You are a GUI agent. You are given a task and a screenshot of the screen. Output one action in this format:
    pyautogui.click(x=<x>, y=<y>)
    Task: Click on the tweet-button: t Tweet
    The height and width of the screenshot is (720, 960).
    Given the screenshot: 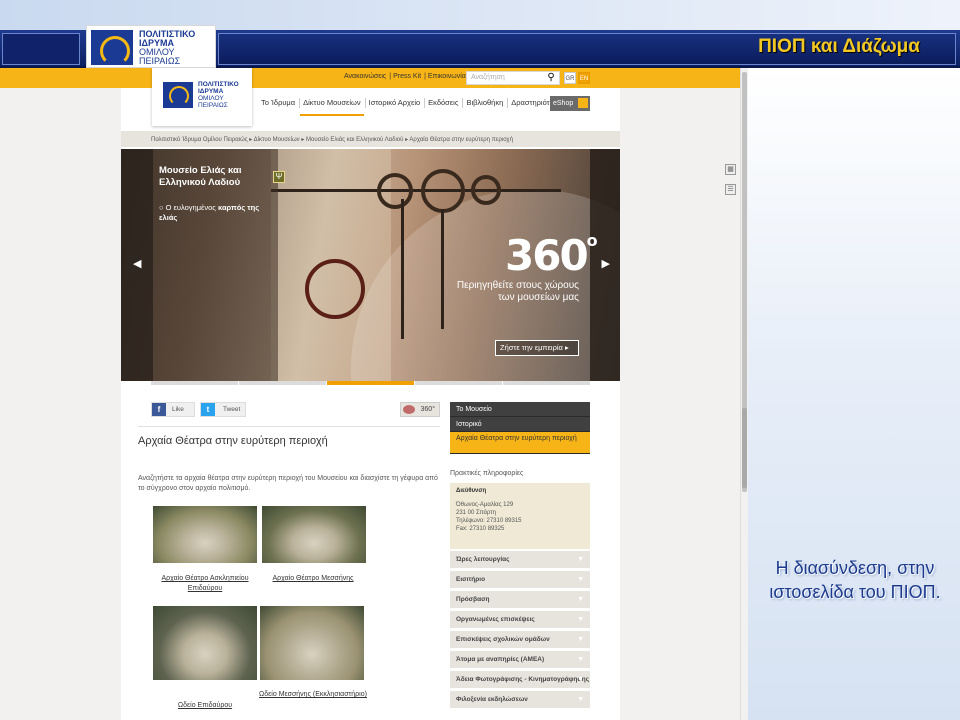 What is the action you would take?
    pyautogui.click(x=223, y=409)
    